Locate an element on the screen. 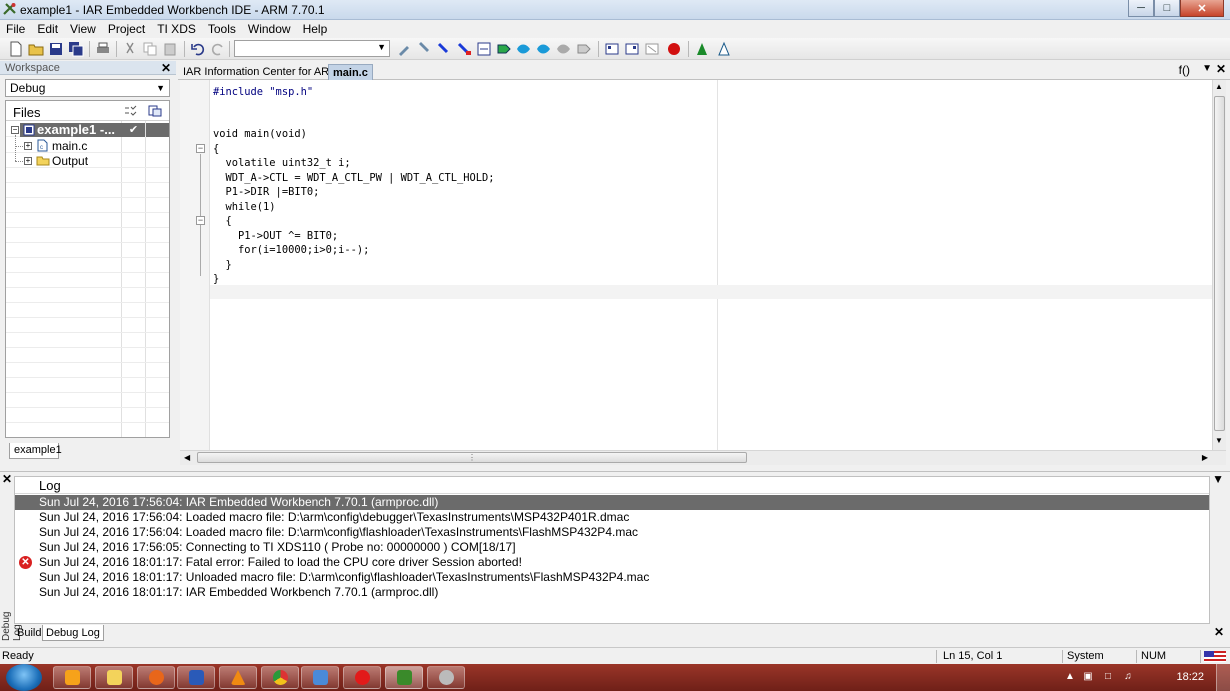 Image resolution: width=1230 pixels, height=691 pixels. scroll-right-icon: ▶ is located at coordinates (1205, 457).